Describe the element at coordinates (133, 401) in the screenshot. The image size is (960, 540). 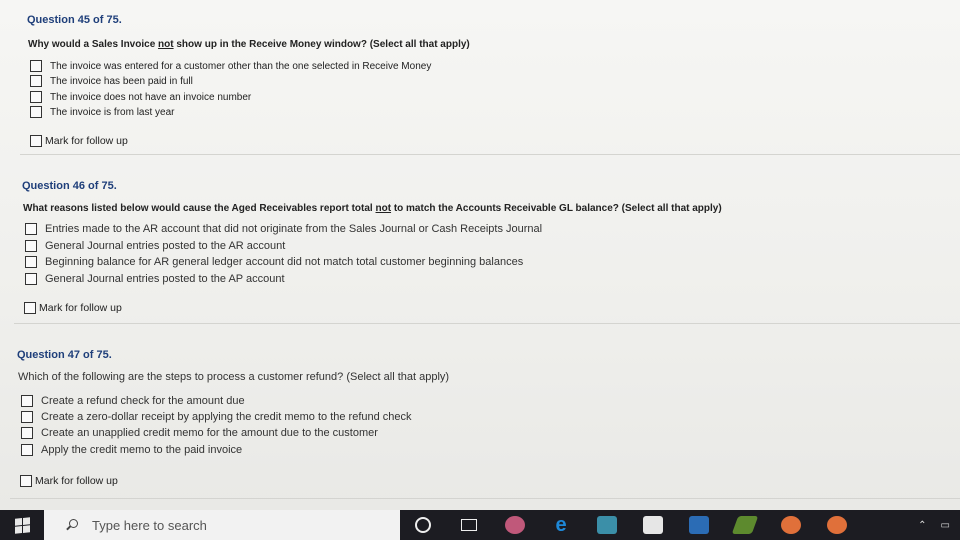
I see `option-checkbox: Create a refund check for the amount due` at that location.